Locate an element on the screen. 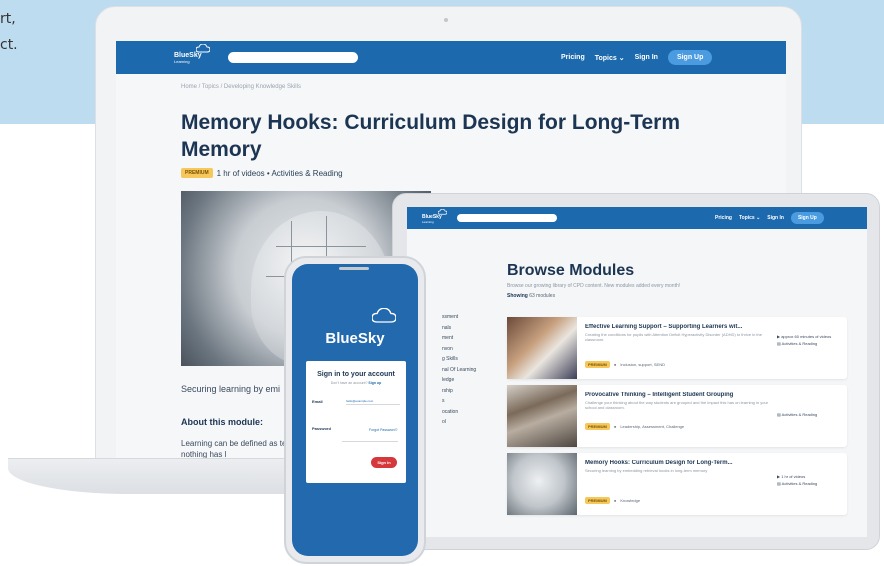 This screenshot has height=566, width=884. forgot-password-link: Forgot Password? is located at coordinates (383, 430).